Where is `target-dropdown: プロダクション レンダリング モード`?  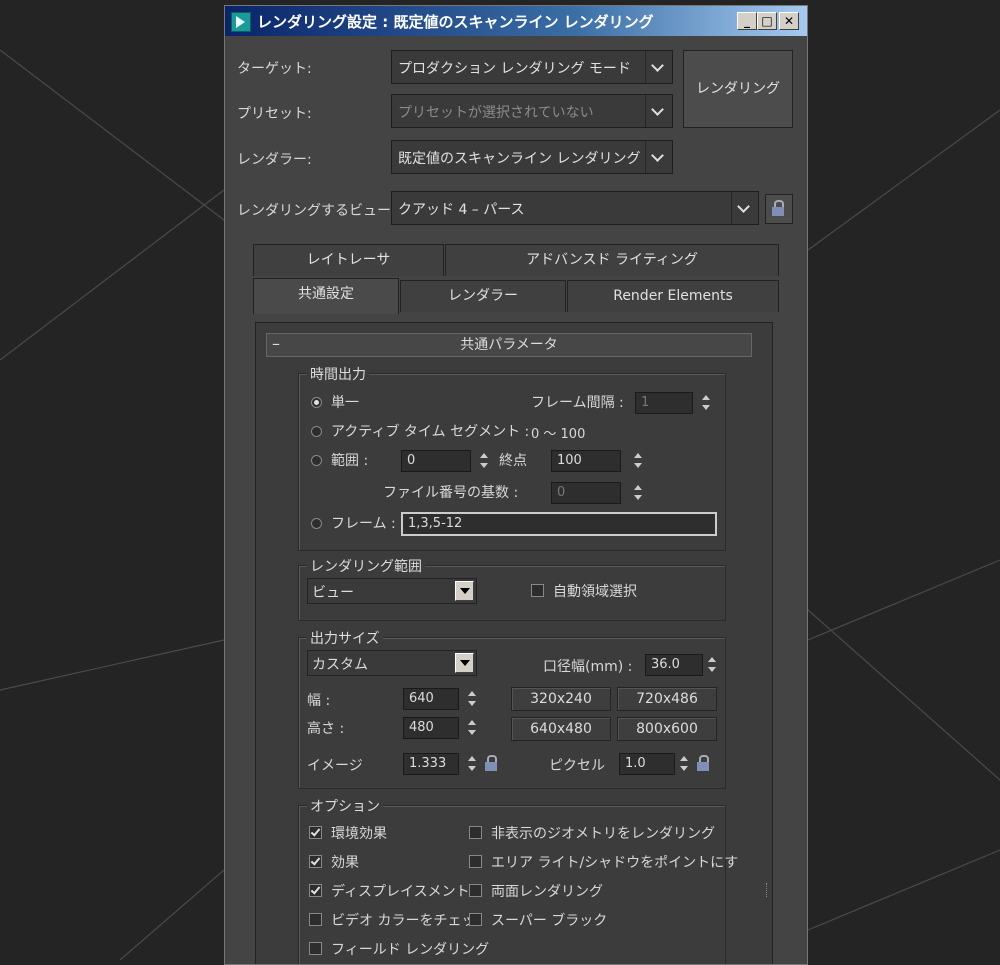
target-dropdown: プロダクション レンダリング モード is located at coordinates (532, 67).